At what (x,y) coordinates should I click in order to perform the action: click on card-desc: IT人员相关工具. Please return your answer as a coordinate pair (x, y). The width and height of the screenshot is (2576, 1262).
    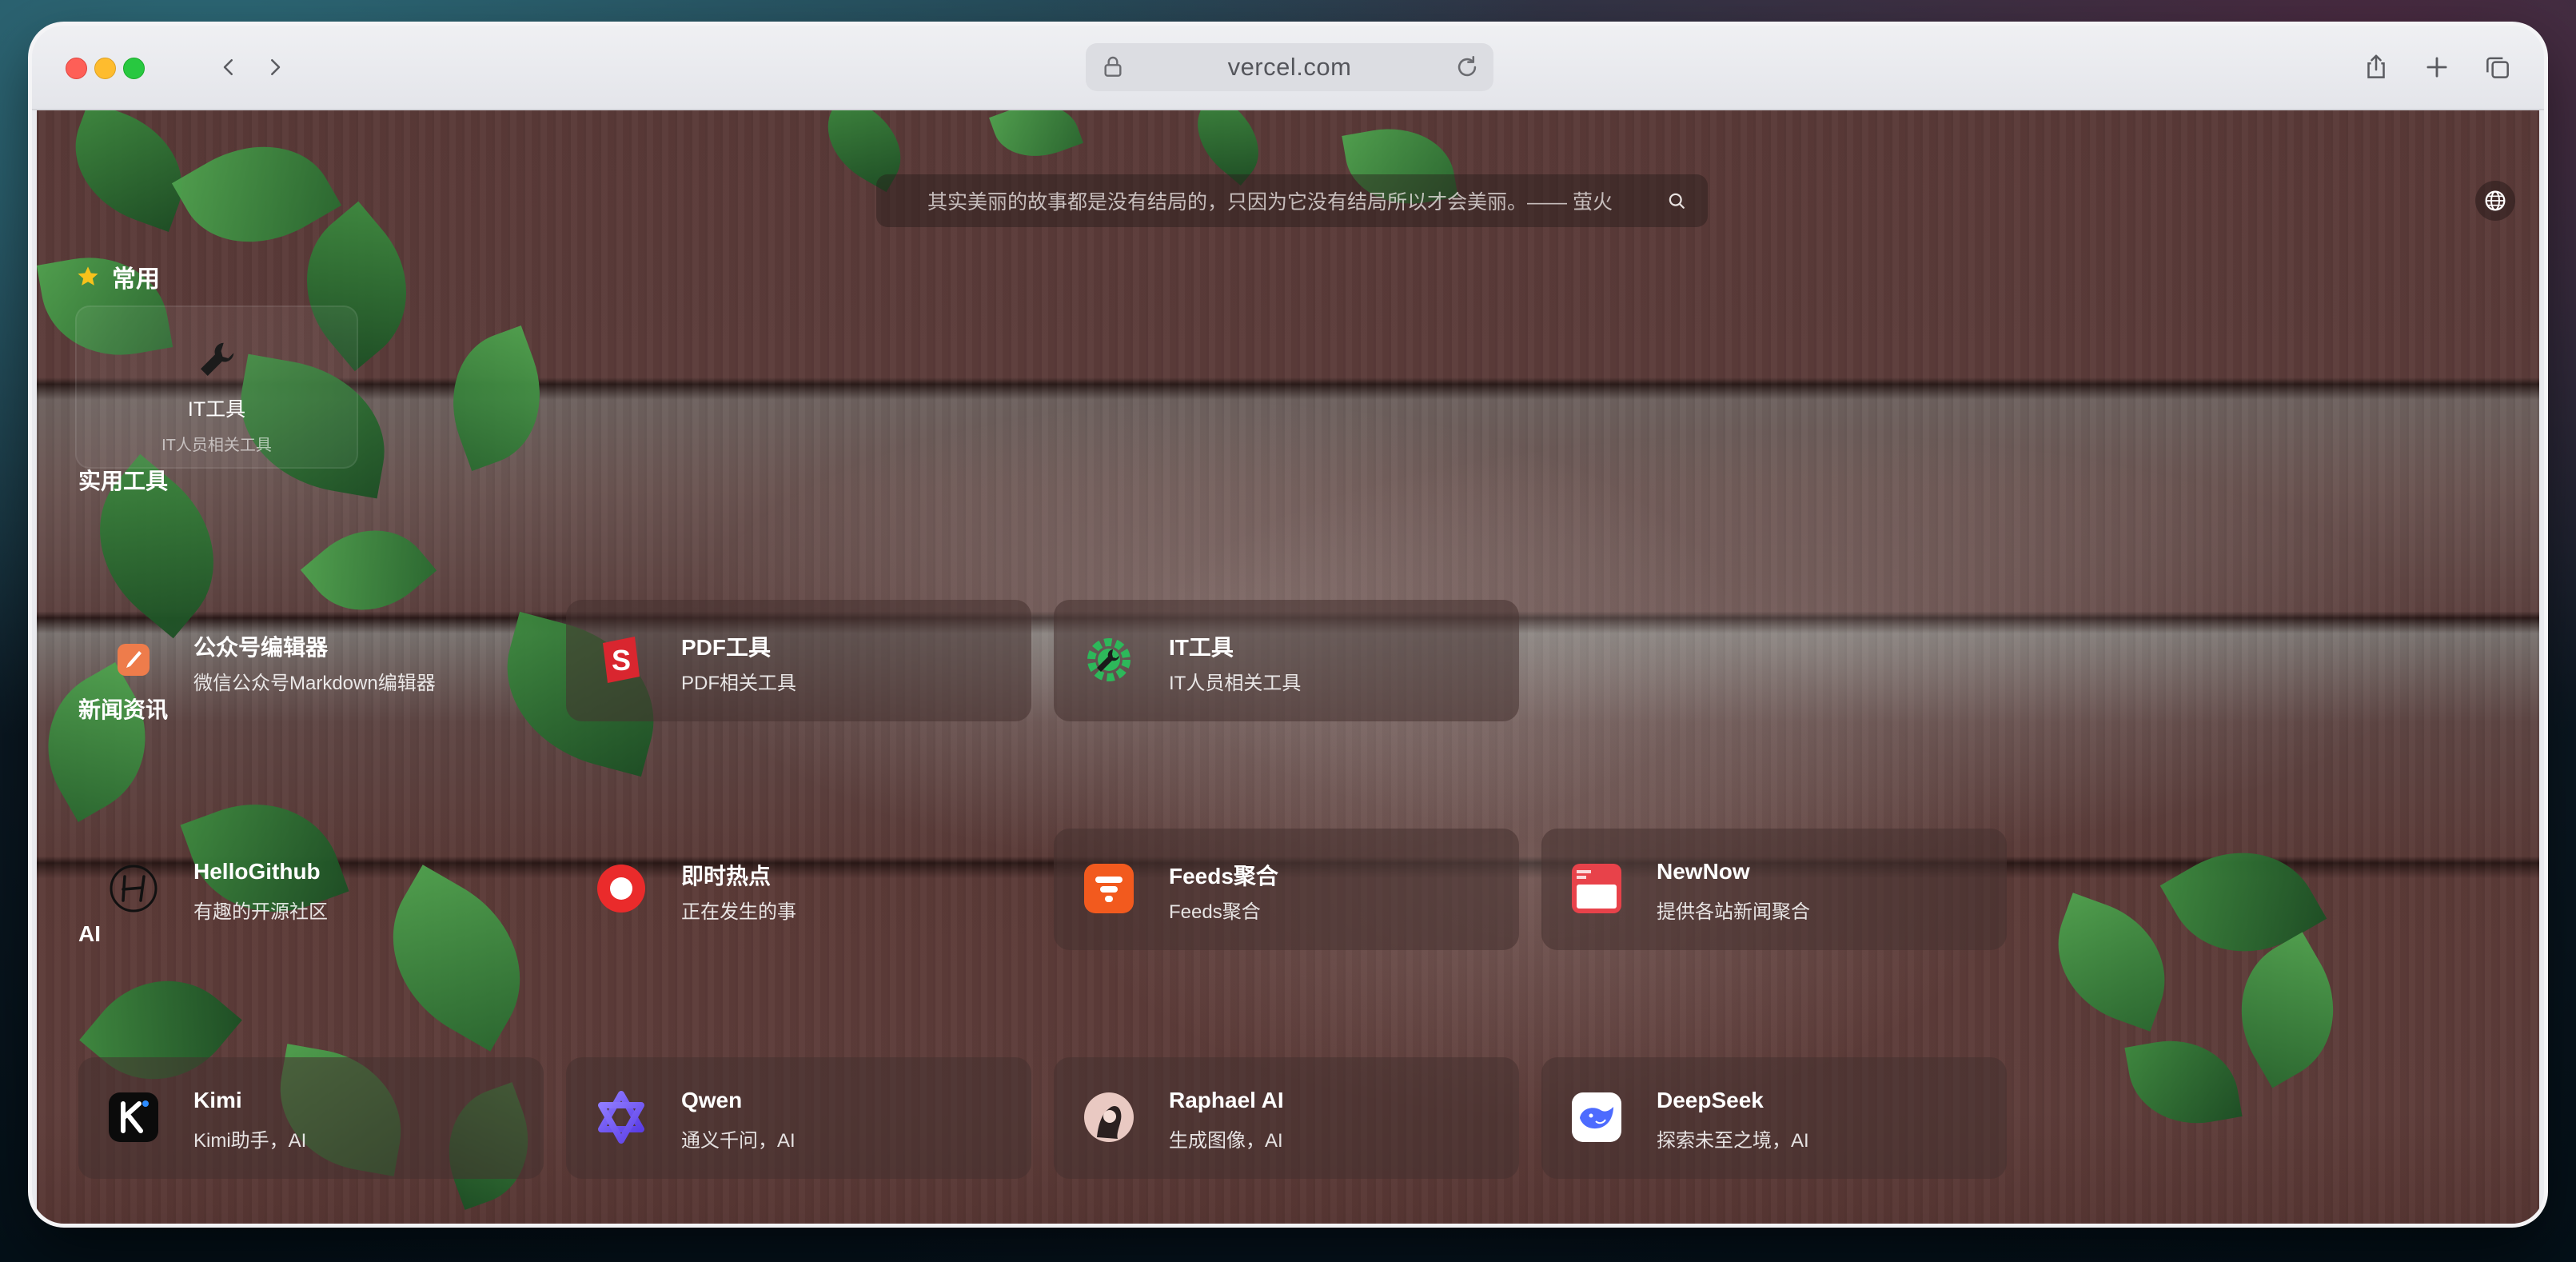
    Looking at the image, I should click on (1235, 683).